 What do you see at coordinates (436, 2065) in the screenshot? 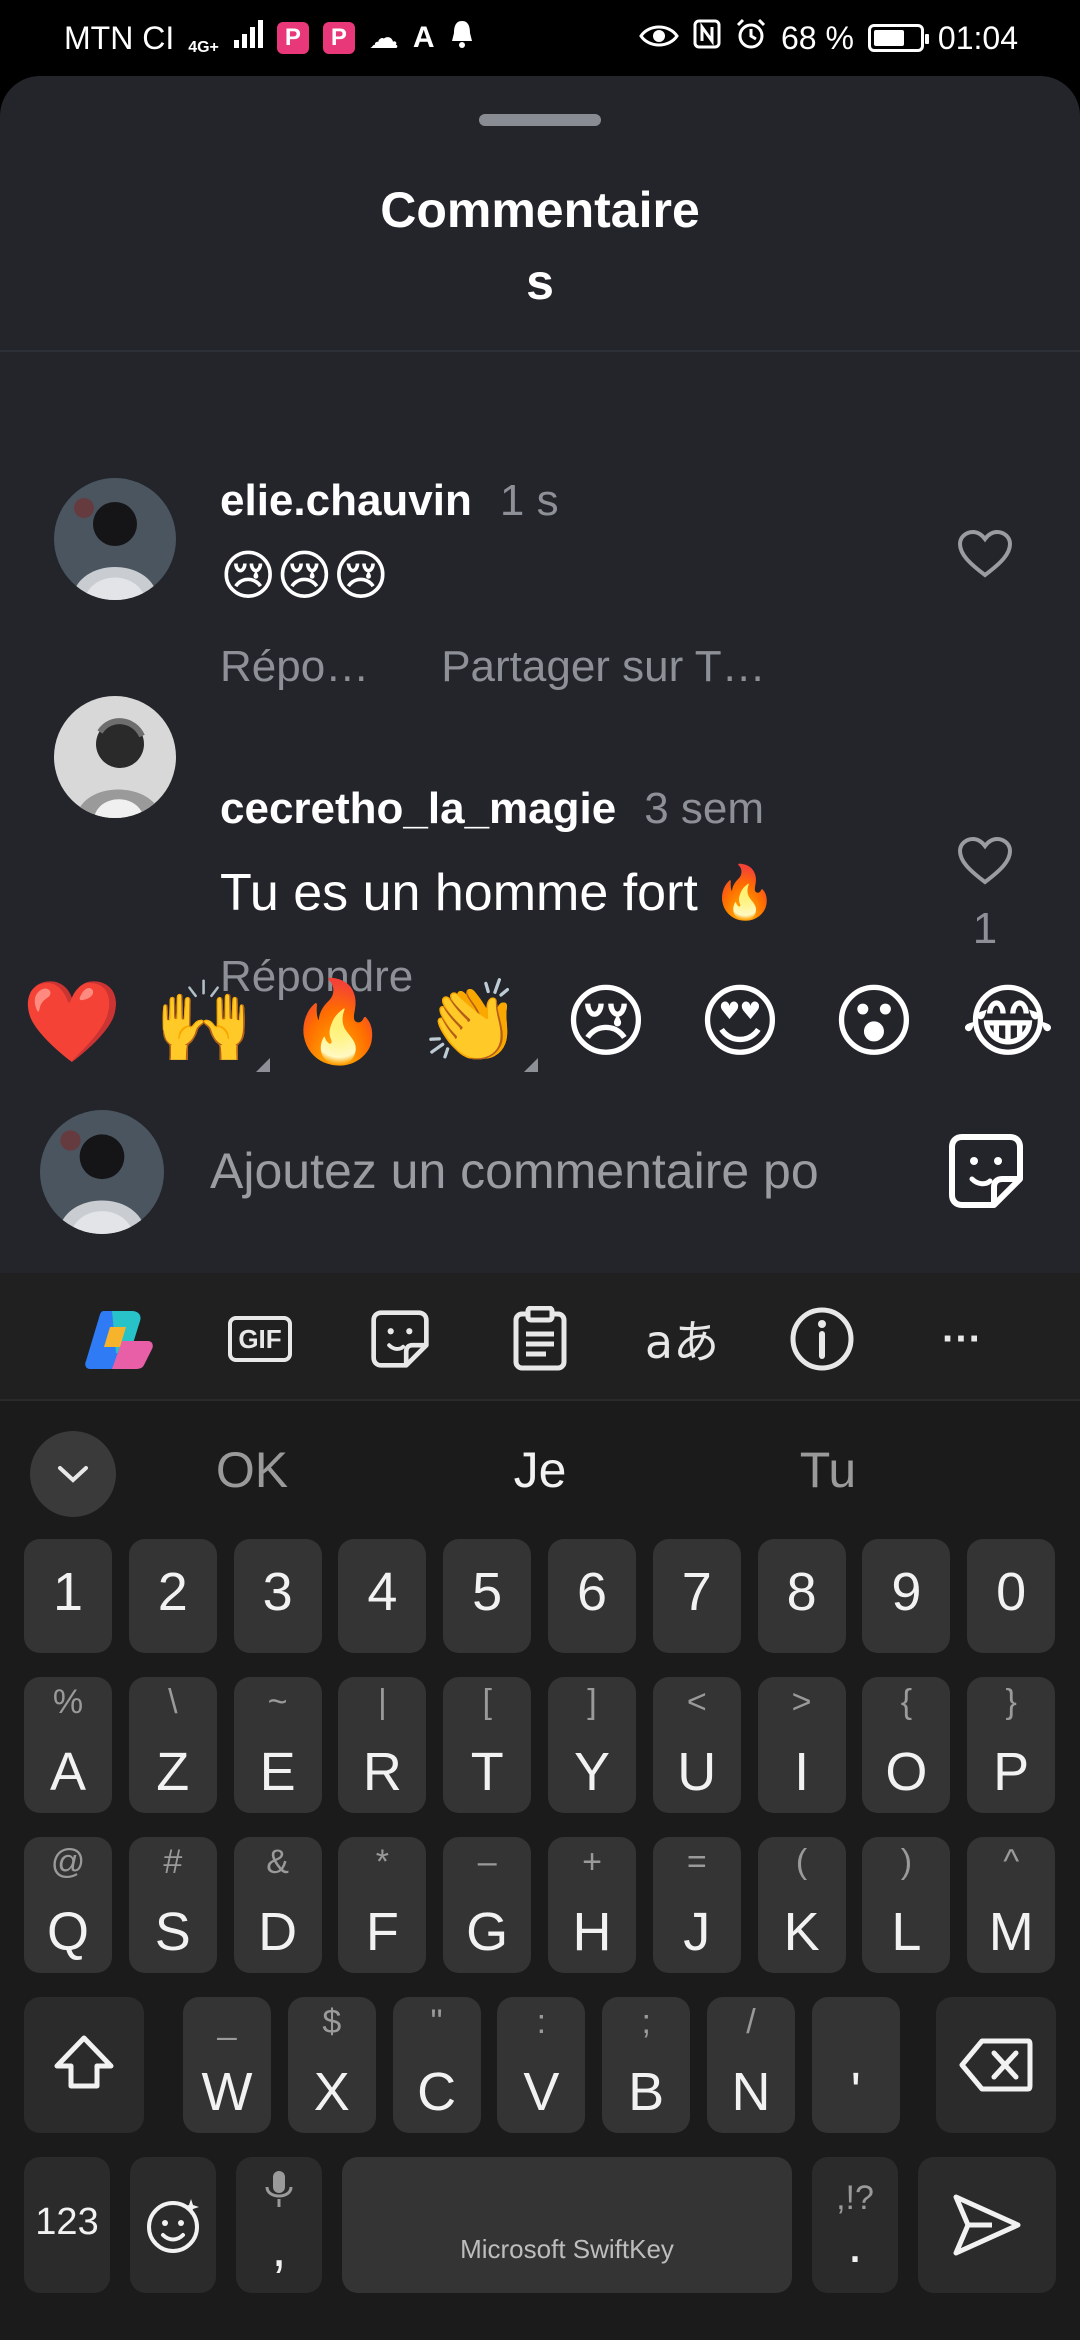
I see `key-c: " C` at bounding box center [436, 2065].